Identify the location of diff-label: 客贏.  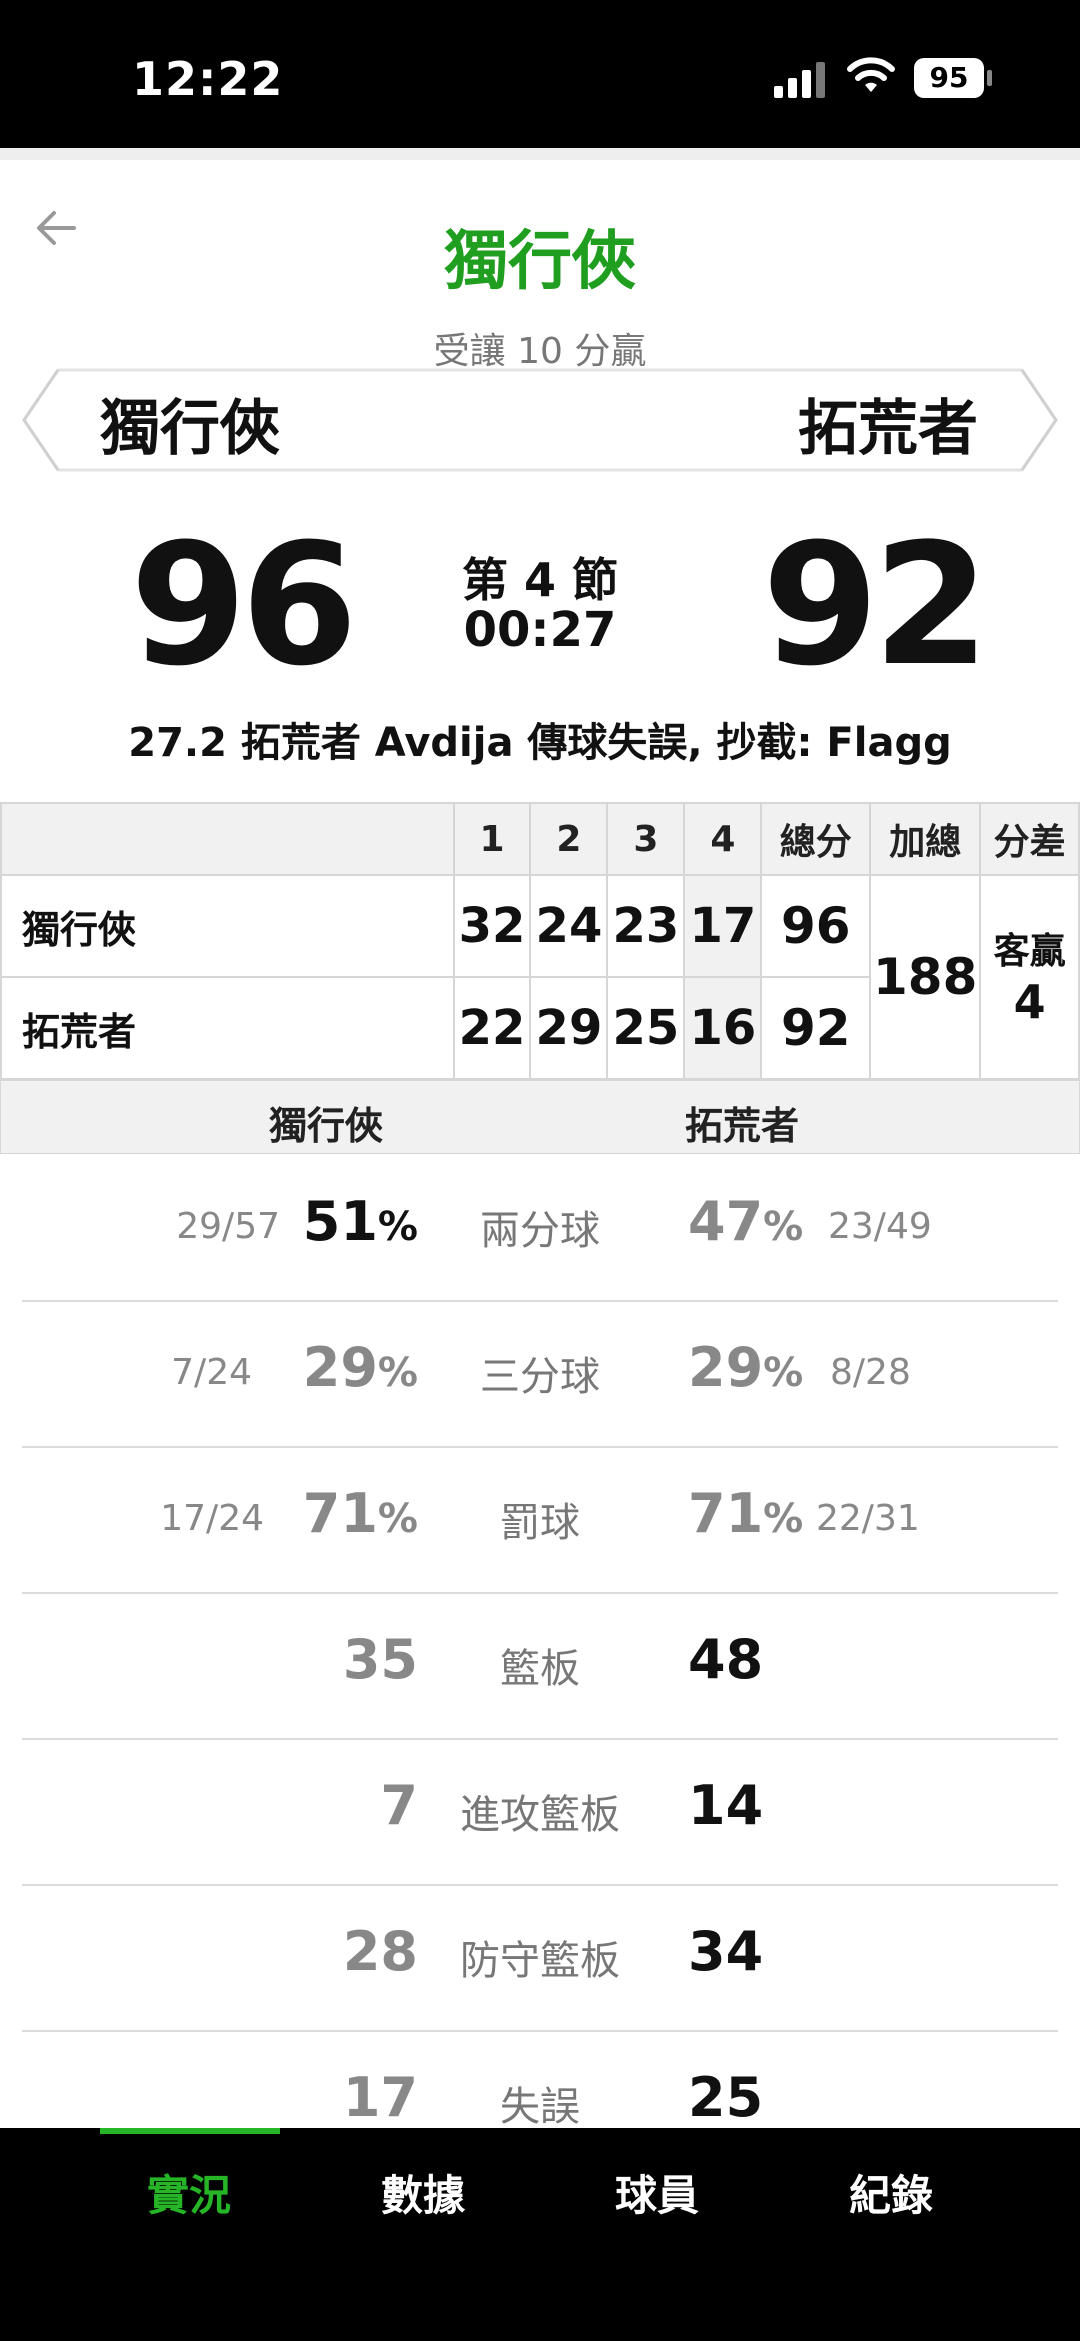
(1029, 951).